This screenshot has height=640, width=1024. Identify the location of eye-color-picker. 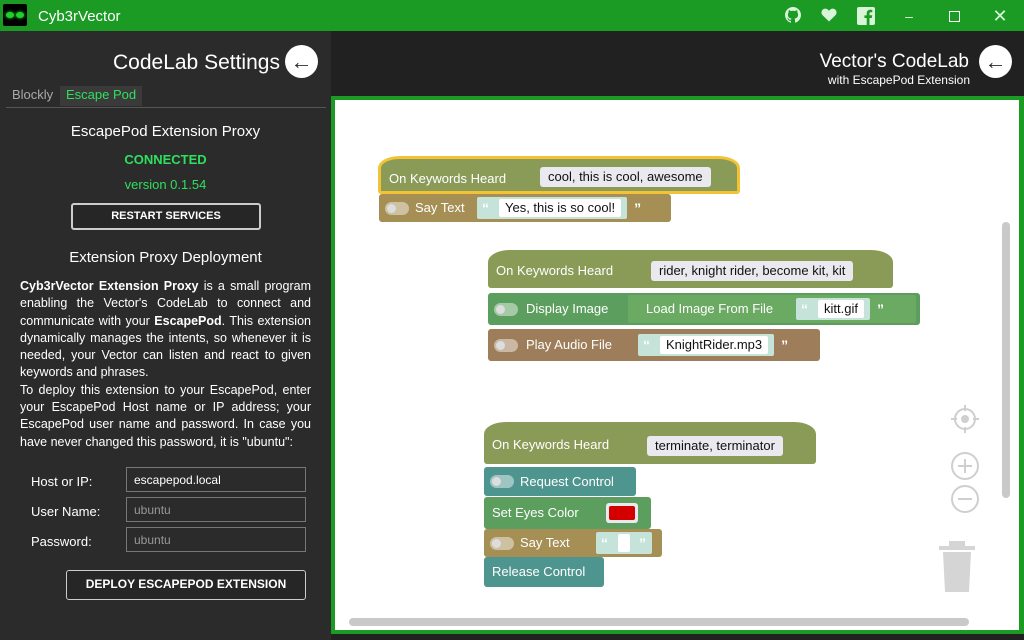
(622, 513).